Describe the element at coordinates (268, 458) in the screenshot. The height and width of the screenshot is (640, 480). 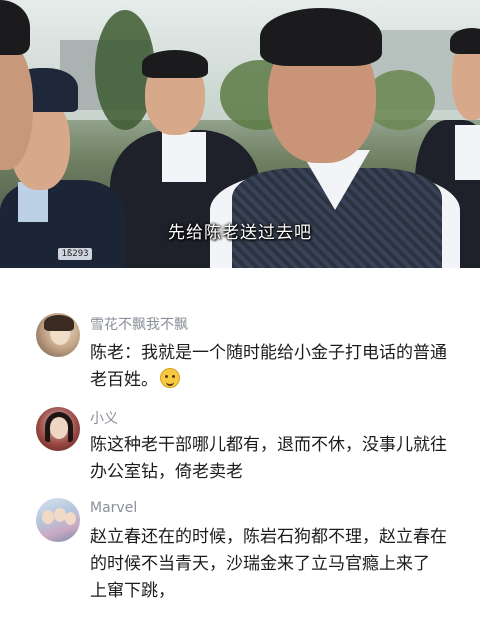
I see `comment-text: 陈这种老干部哪儿都有，退而不休，没事儿就往办公室钻，倚老卖老` at that location.